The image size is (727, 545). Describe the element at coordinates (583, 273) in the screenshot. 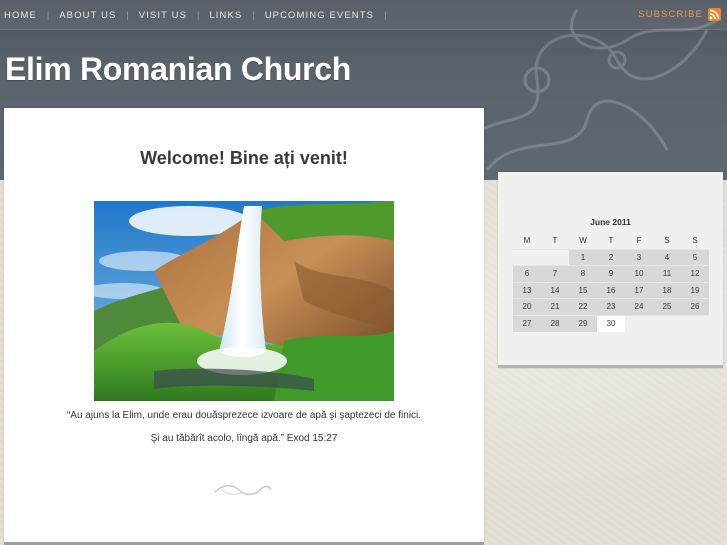

I see `calendar-day: 8` at that location.